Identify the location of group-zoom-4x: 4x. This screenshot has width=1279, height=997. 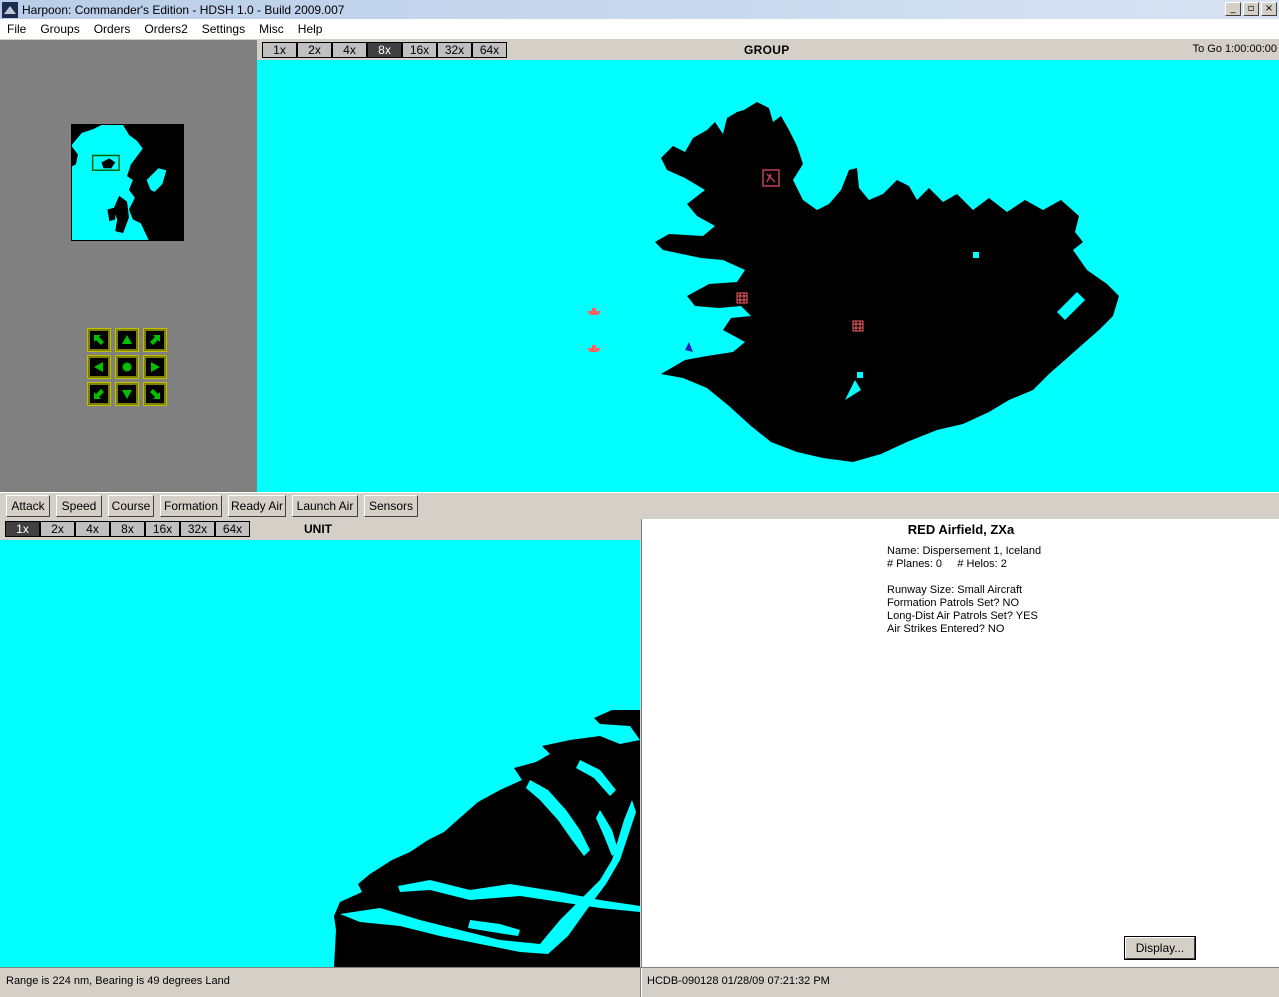
(349, 50).